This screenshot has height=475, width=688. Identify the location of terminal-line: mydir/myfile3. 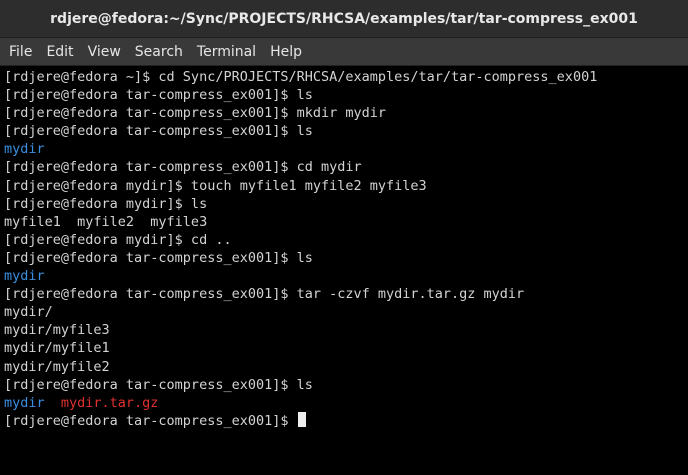
(57, 330).